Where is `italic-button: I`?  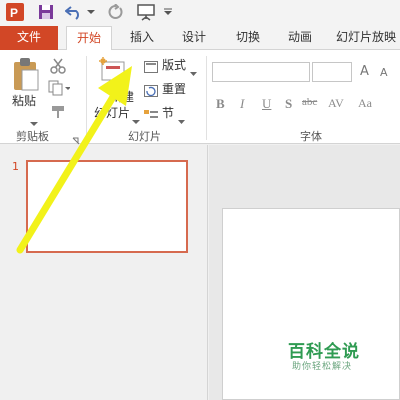
italic-button: I is located at coordinates (242, 104).